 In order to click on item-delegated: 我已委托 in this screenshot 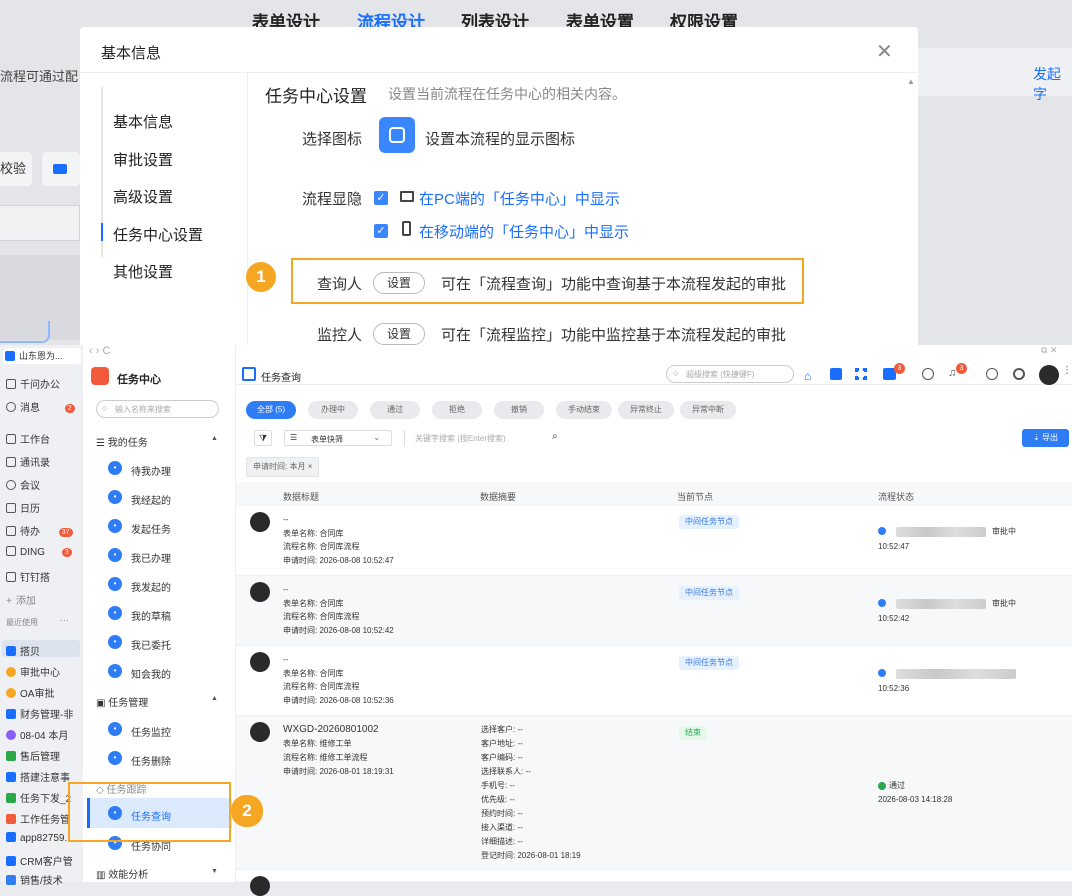, I will do `click(151, 644)`.